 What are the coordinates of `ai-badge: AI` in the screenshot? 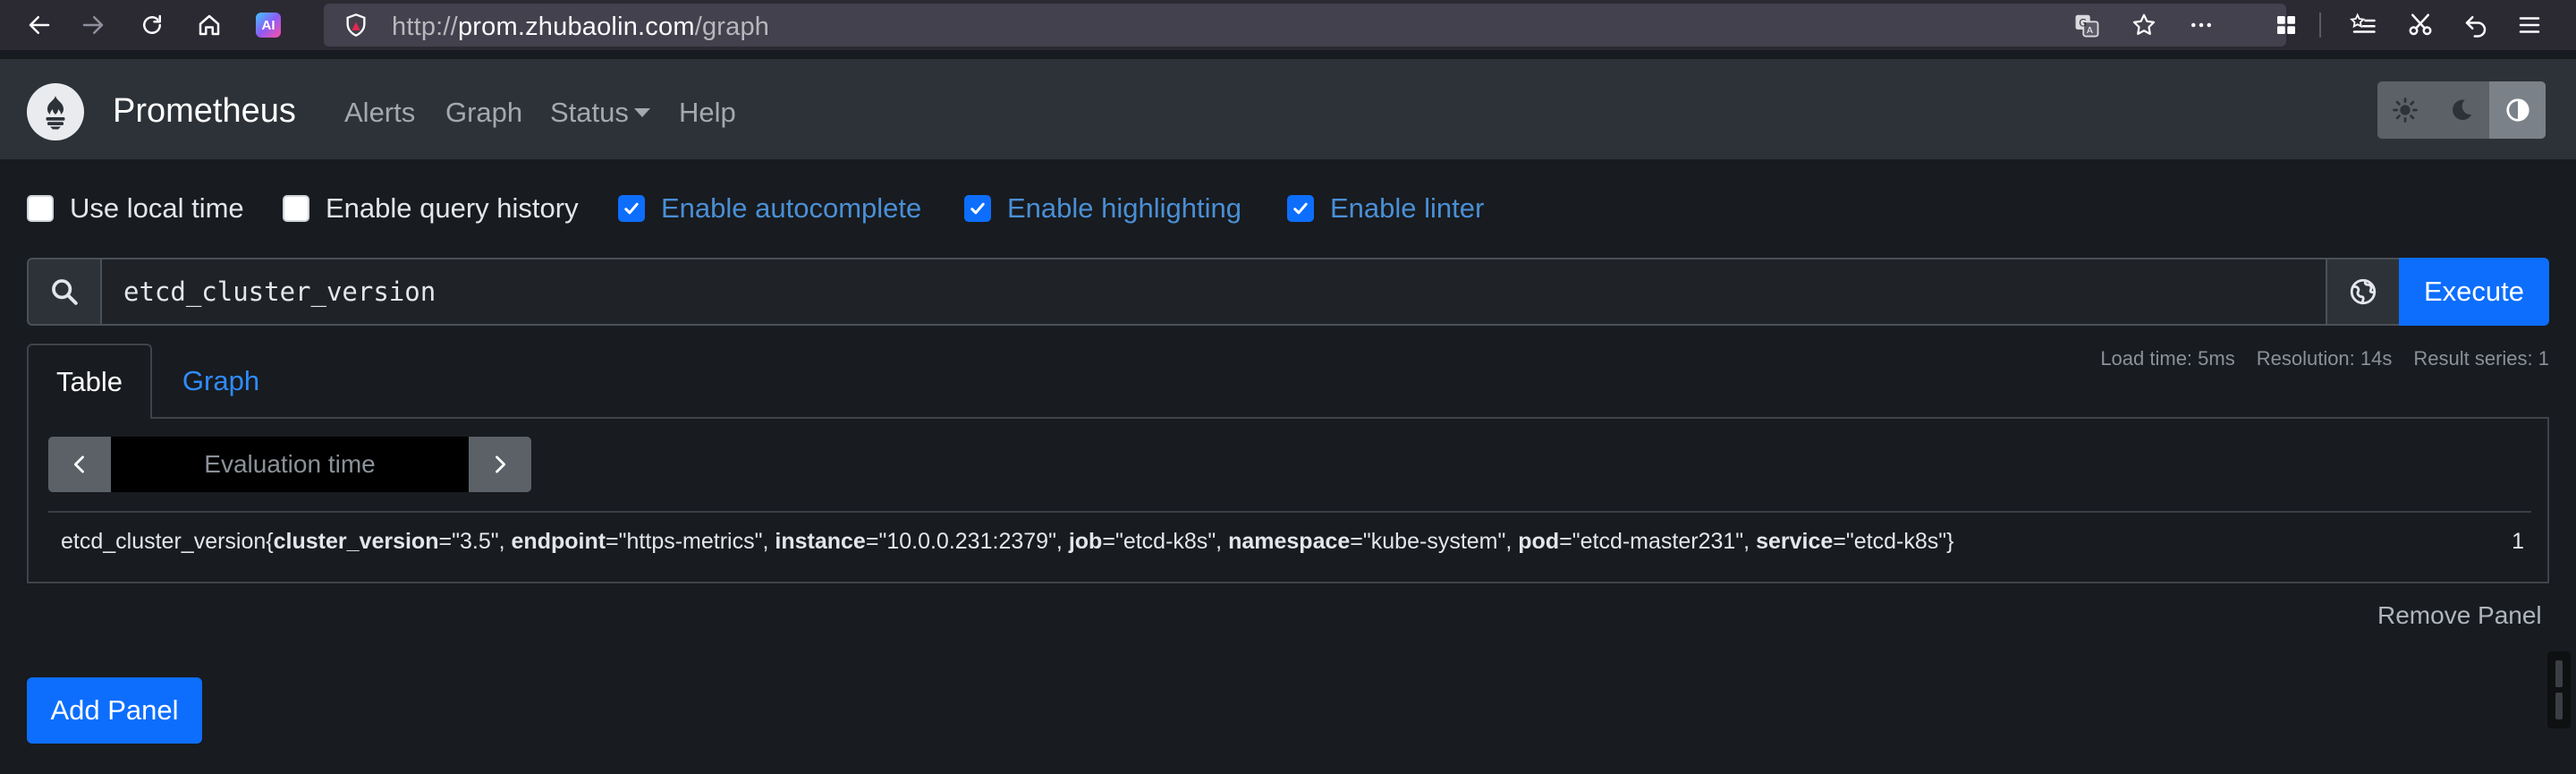 It's located at (268, 25).